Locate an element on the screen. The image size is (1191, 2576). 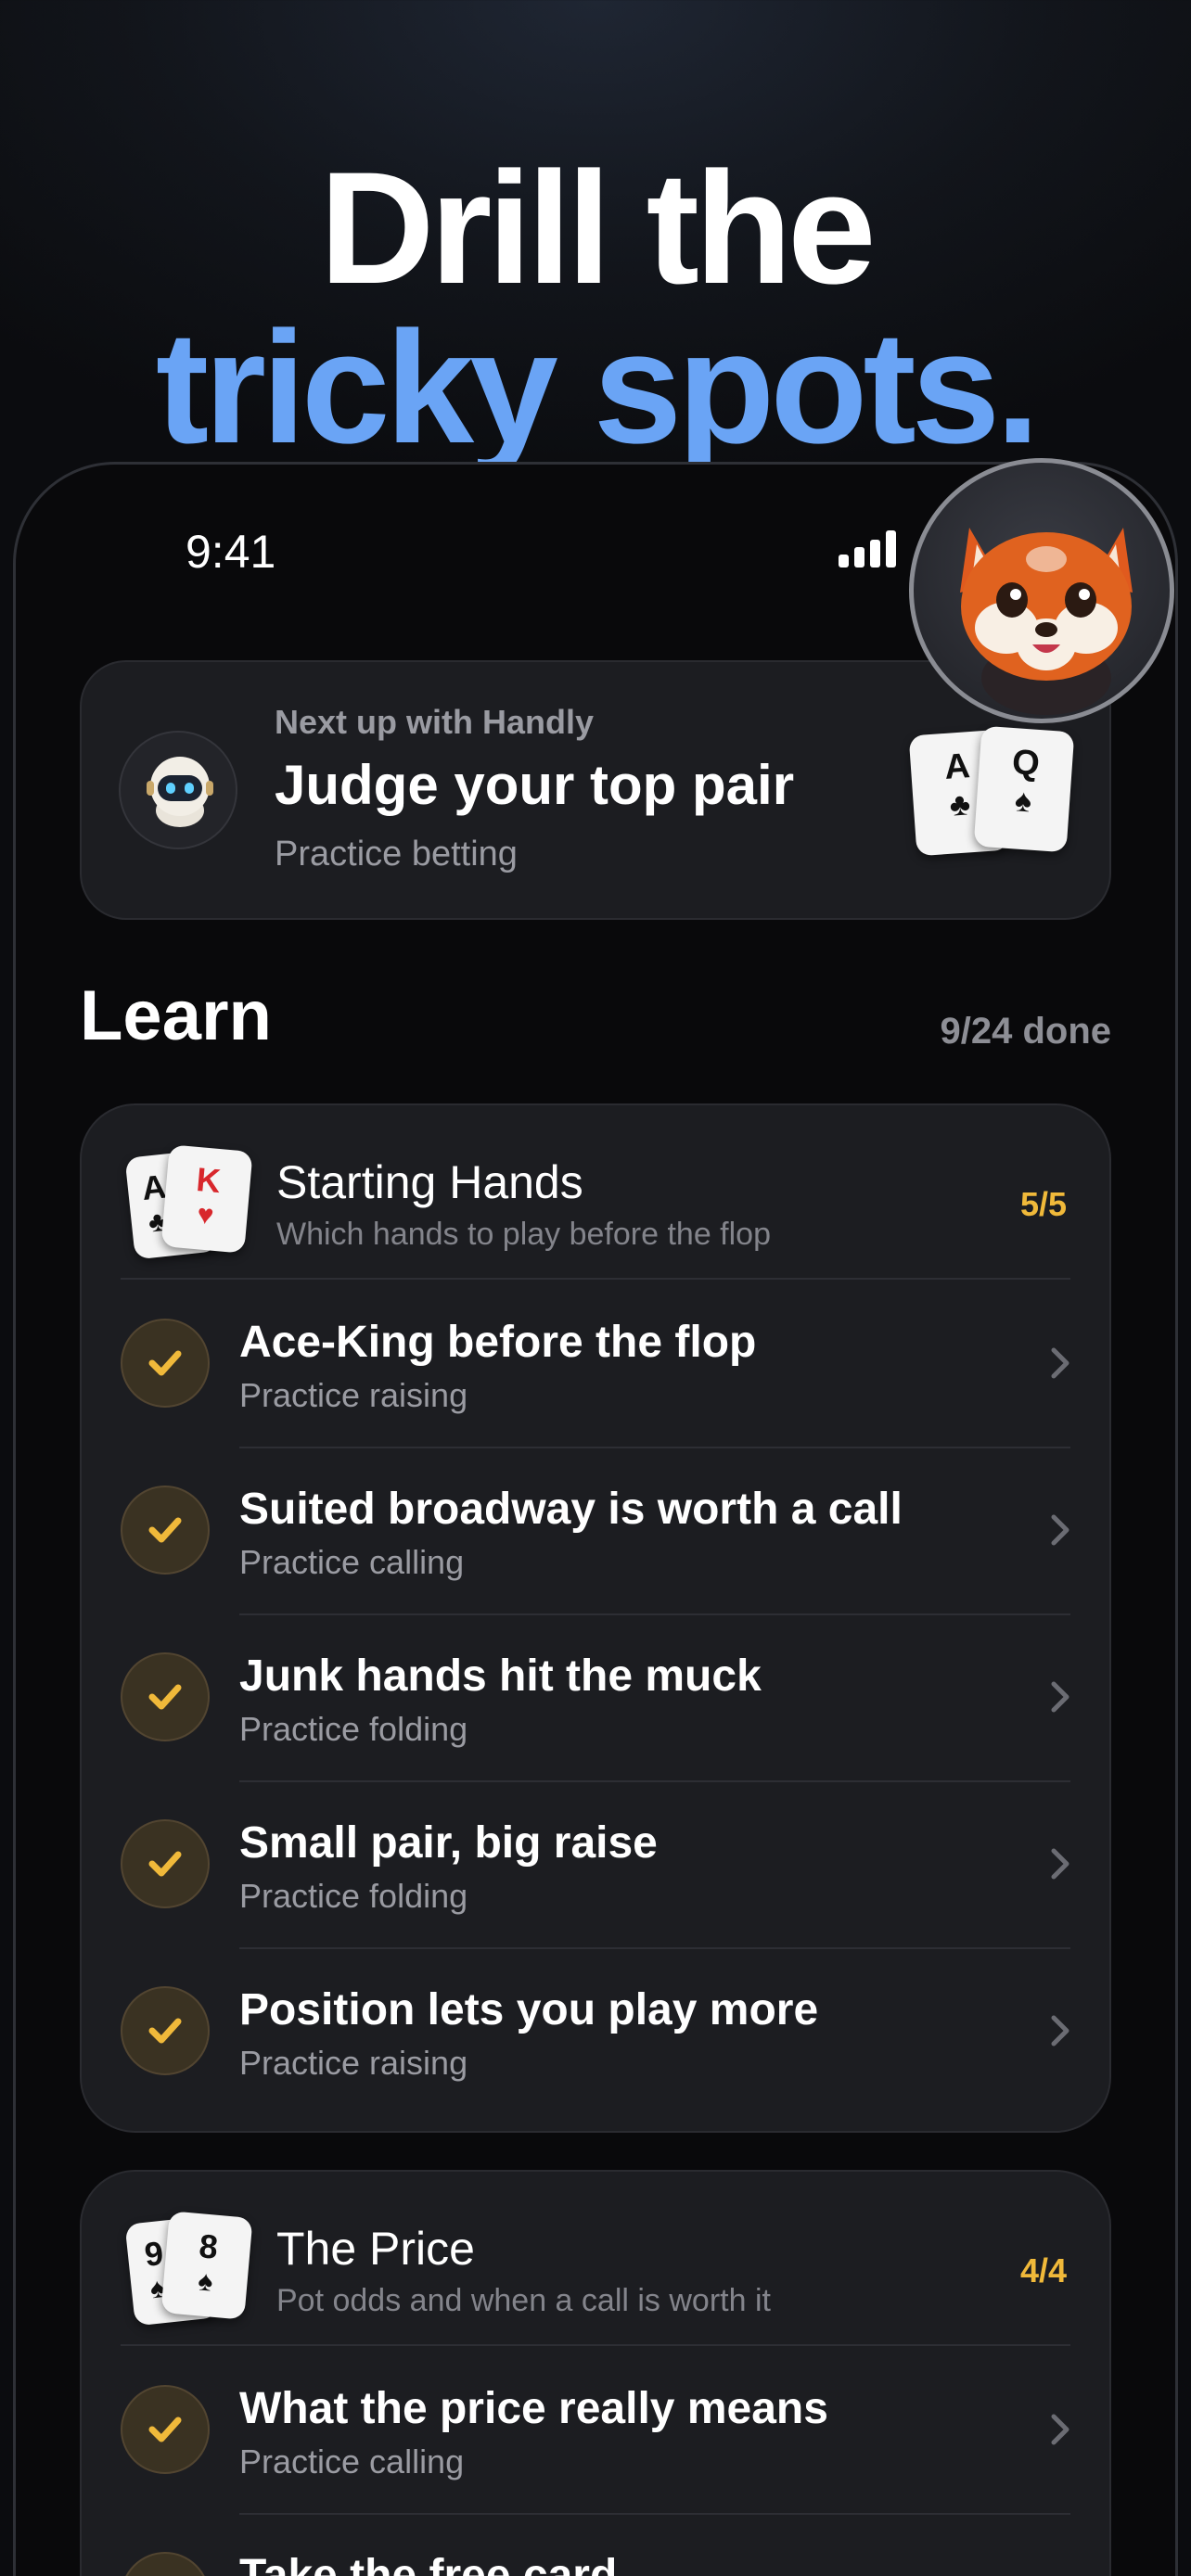
playing-card: K ♥ is located at coordinates (206, 1199).